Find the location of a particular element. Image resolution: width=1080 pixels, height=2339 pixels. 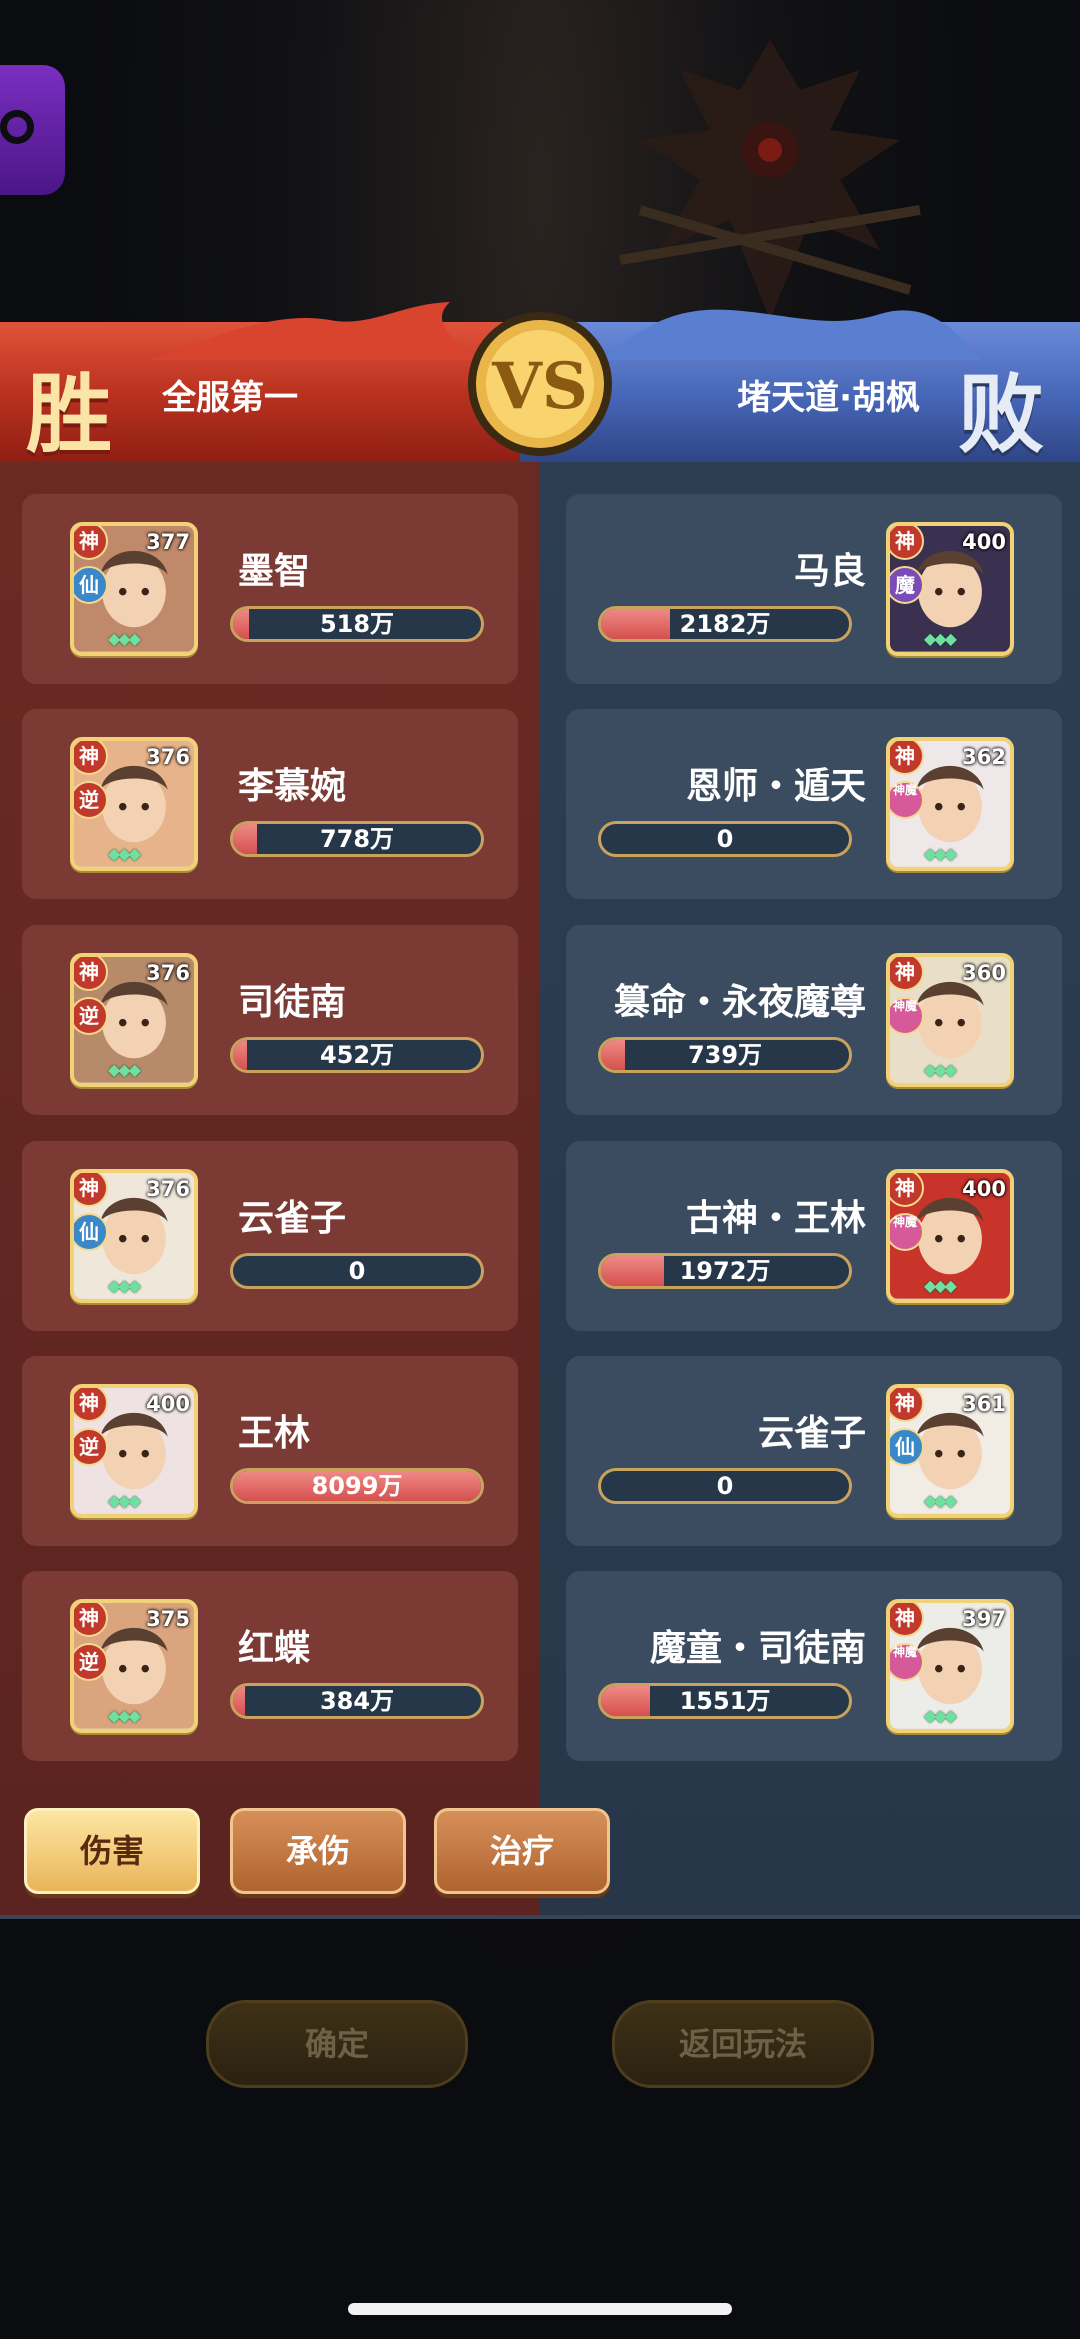

hero-portrait: 375 神逆 ◆◆◆ is located at coordinates (134, 1666).